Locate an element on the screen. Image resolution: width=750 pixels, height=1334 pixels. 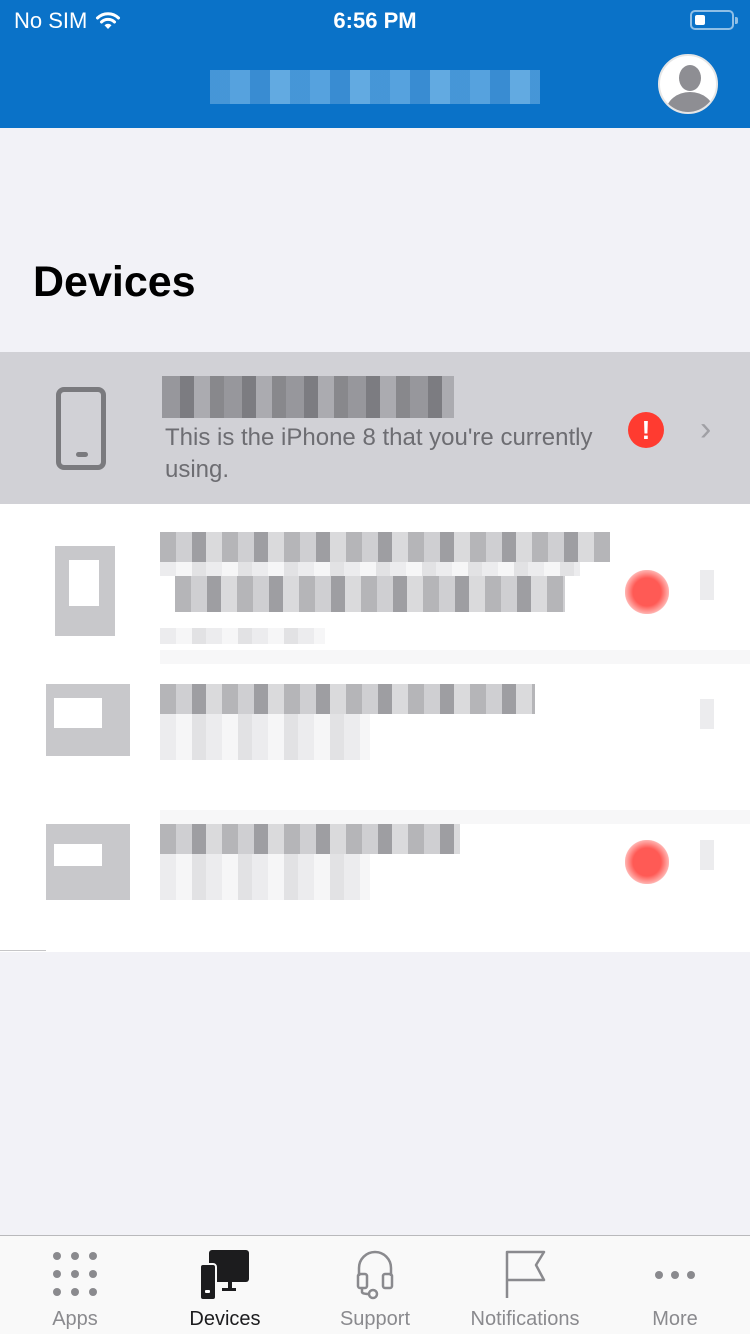
grid-dots-icon is located at coordinates (75, 1274).